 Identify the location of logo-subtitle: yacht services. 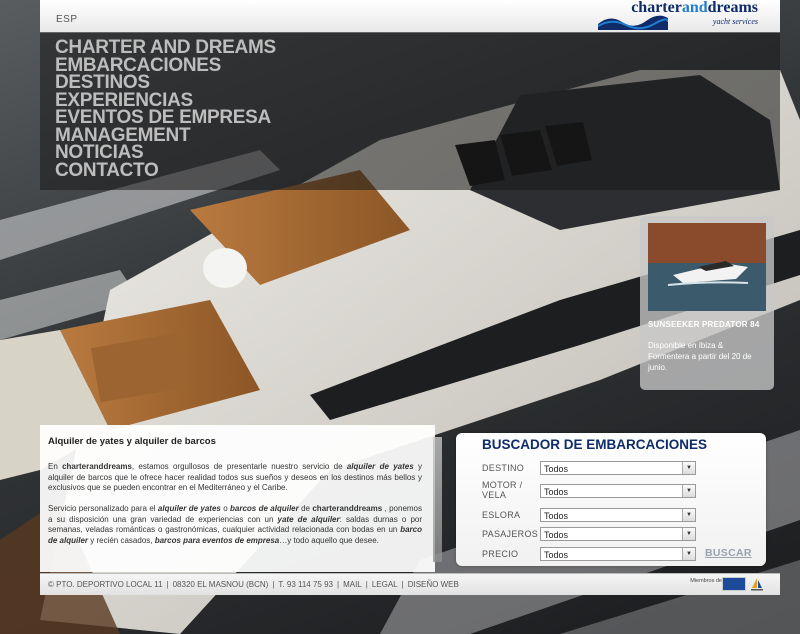
(735, 21).